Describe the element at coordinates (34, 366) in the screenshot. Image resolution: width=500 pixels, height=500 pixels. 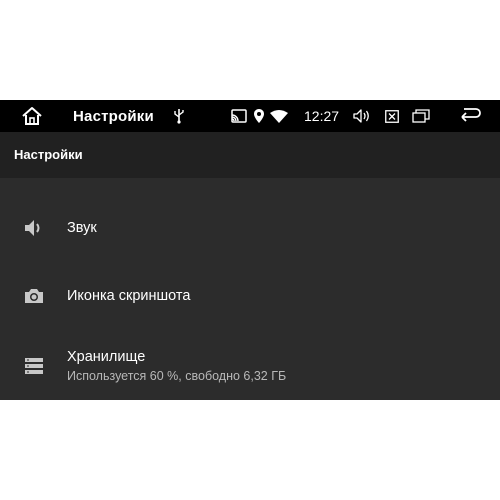
I see `storage-icon` at that location.